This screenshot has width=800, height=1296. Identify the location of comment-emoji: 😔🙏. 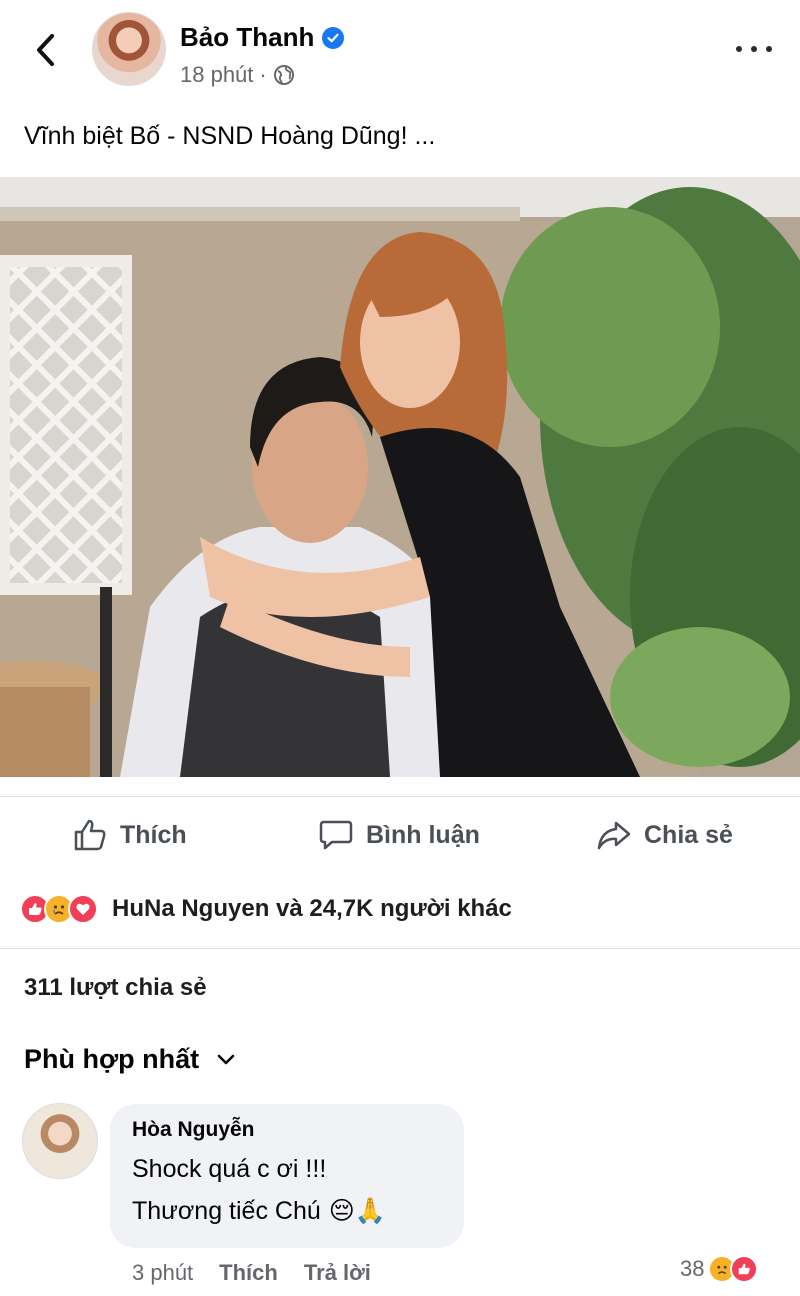
(357, 1211).